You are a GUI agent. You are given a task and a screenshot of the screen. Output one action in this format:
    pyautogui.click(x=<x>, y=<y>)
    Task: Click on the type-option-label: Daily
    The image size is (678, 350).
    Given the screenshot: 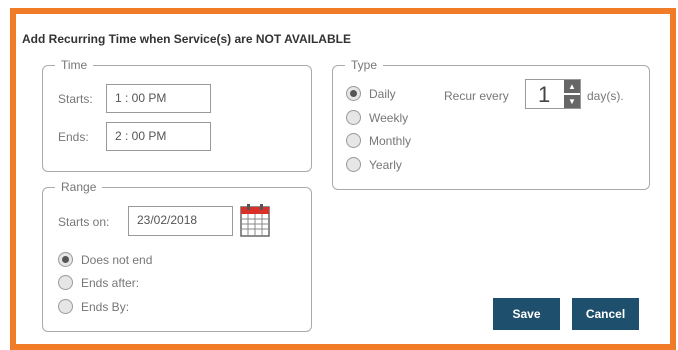 What is the action you would take?
    pyautogui.click(x=382, y=93)
    